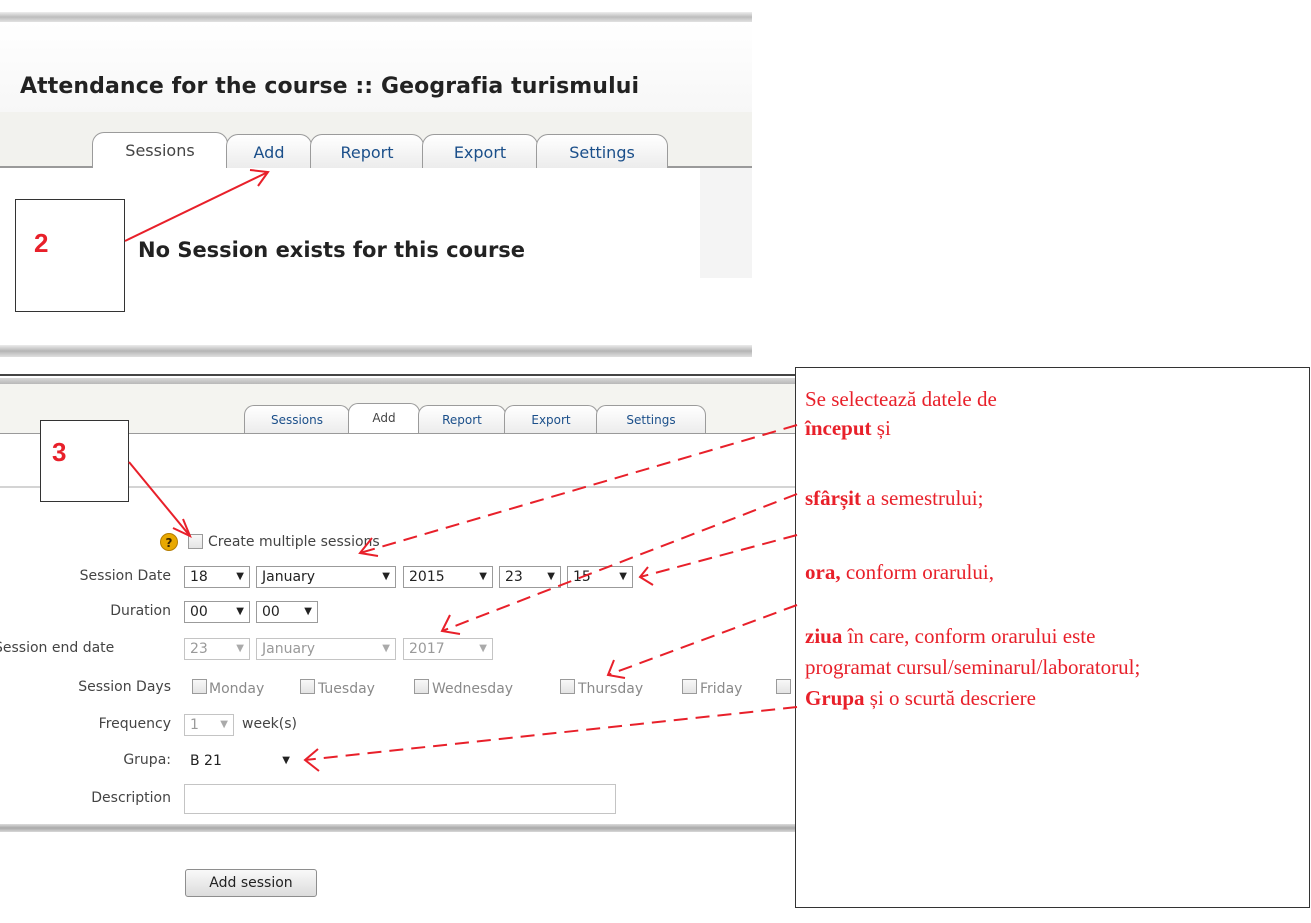  Describe the element at coordinates (368, 547) in the screenshot. I see `arrowhead-start-date` at that location.